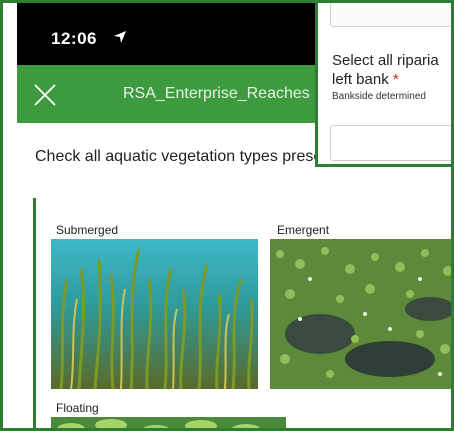 The width and height of the screenshot is (454, 431). Describe the element at coordinates (120, 37) in the screenshot. I see `location-arrow-icon` at that location.